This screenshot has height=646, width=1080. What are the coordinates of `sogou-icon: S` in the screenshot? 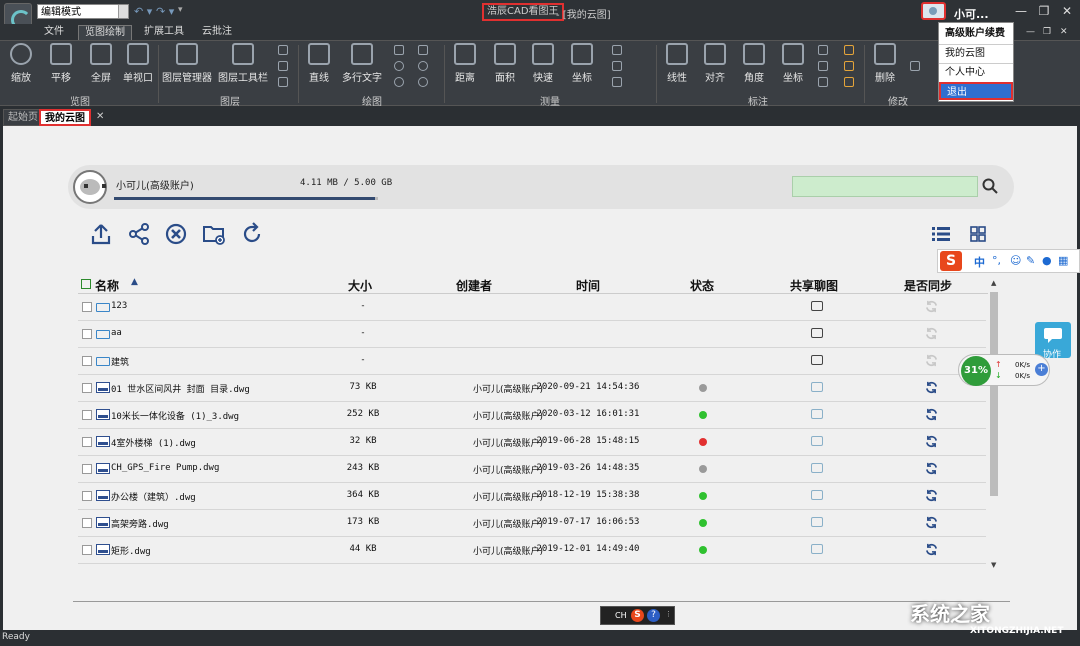 It's located at (637, 615).